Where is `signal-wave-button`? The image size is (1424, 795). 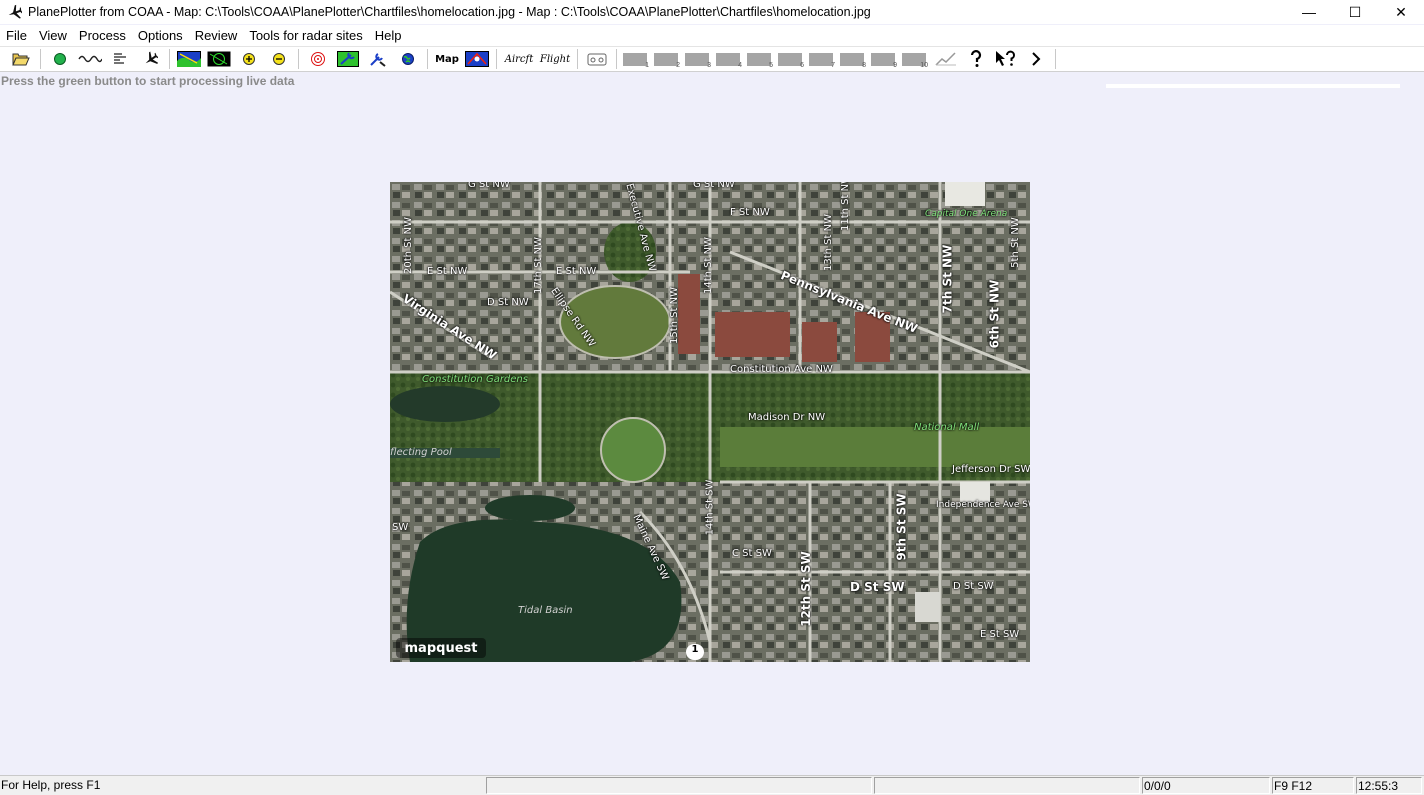
signal-wave-button is located at coordinates (90, 59).